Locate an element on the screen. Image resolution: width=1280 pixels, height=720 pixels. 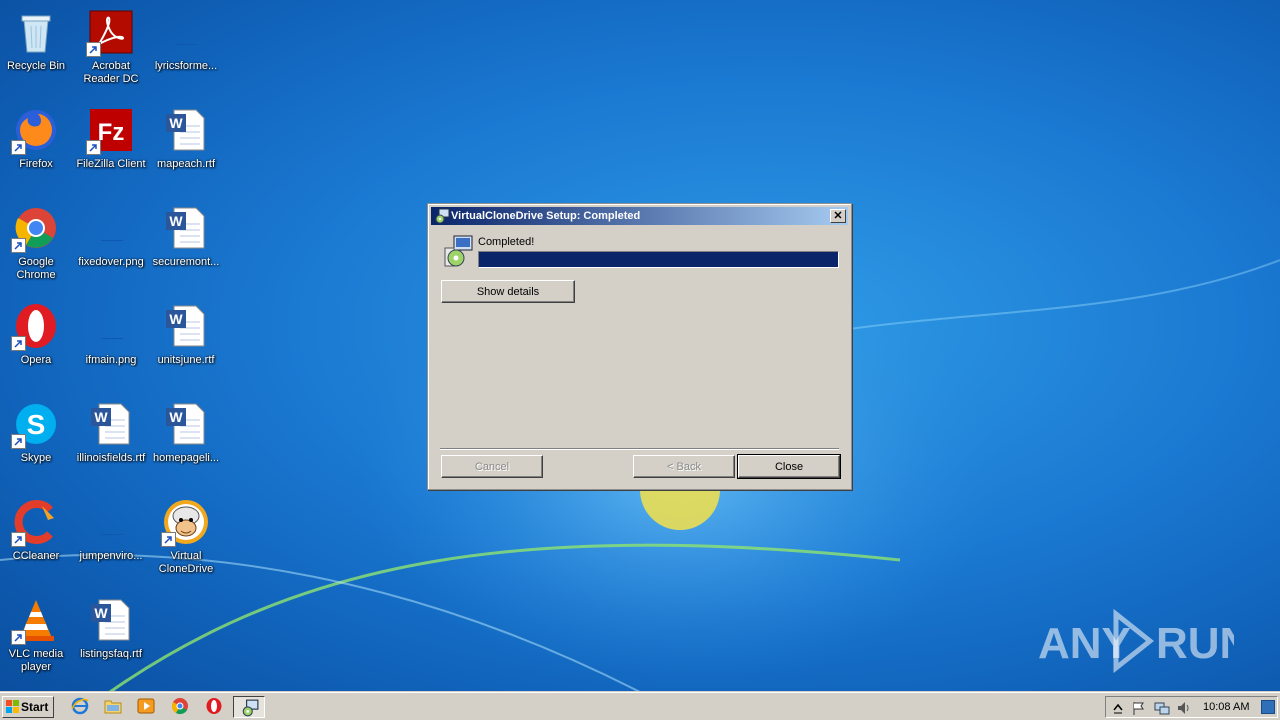
action-center-flag-icon is located at coordinates (1139, 708).